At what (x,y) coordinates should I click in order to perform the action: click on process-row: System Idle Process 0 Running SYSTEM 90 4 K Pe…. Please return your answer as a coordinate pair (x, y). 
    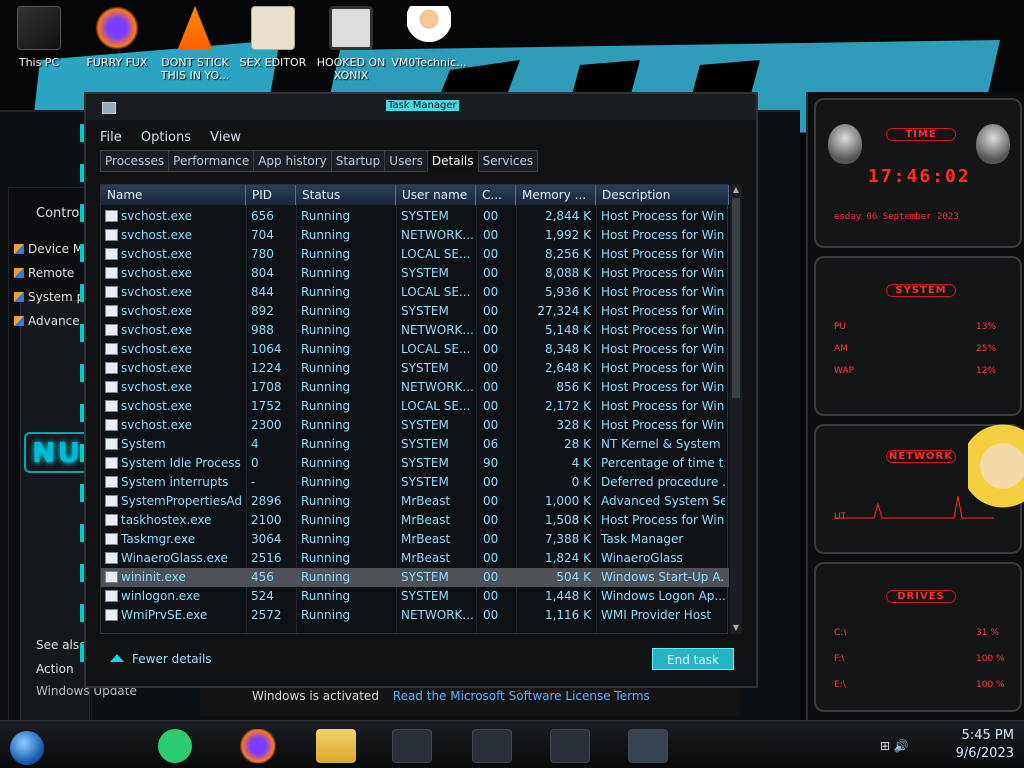
    Looking at the image, I should click on (415, 463).